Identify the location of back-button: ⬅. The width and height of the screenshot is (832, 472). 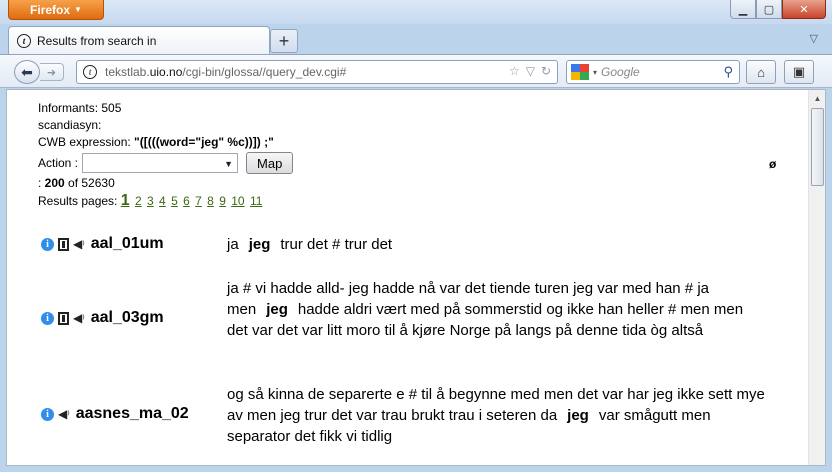
(27, 72).